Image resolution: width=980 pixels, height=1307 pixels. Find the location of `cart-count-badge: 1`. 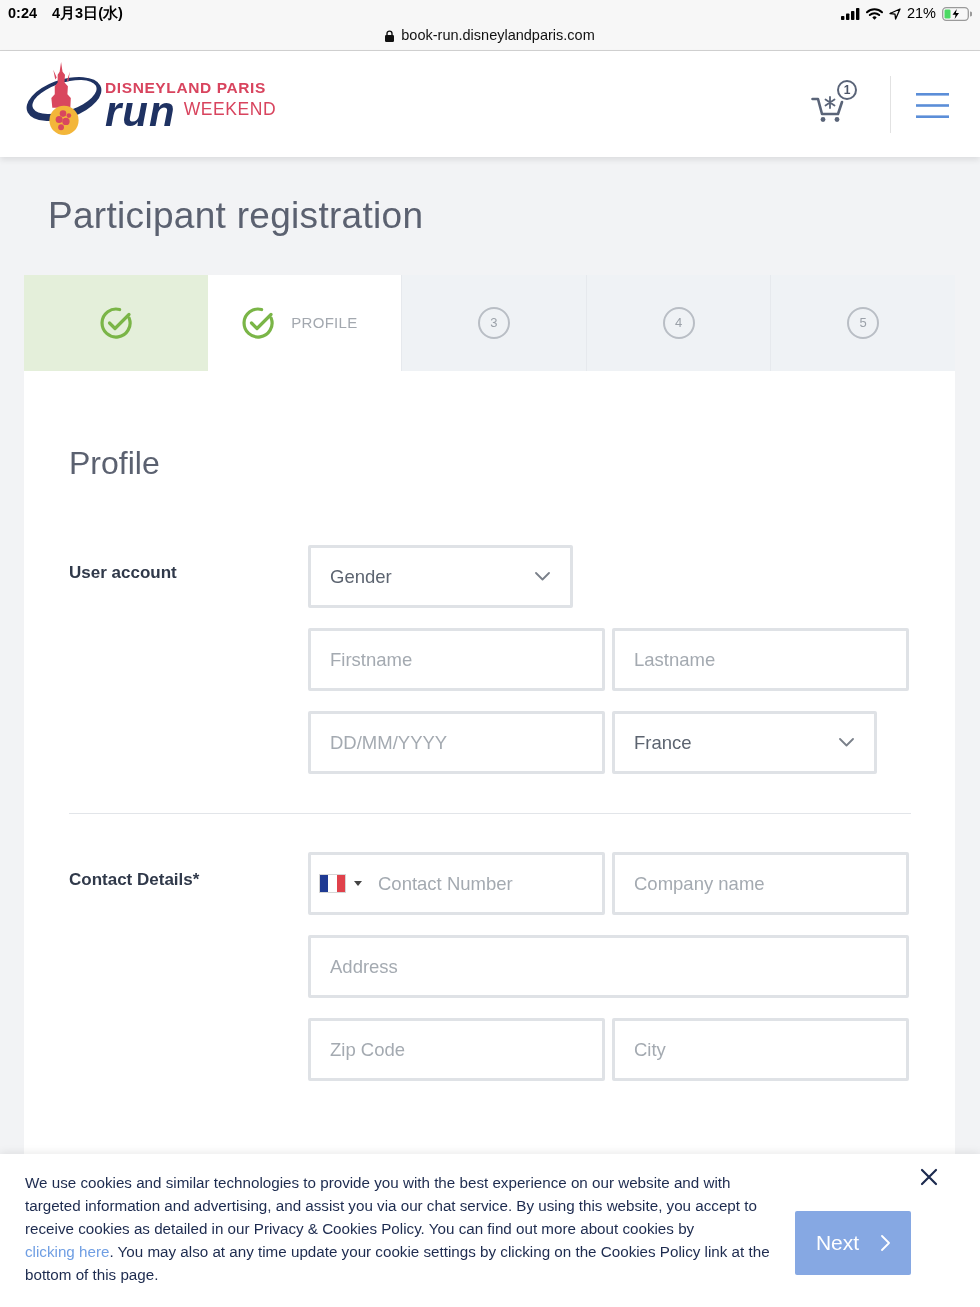

cart-count-badge: 1 is located at coordinates (847, 90).